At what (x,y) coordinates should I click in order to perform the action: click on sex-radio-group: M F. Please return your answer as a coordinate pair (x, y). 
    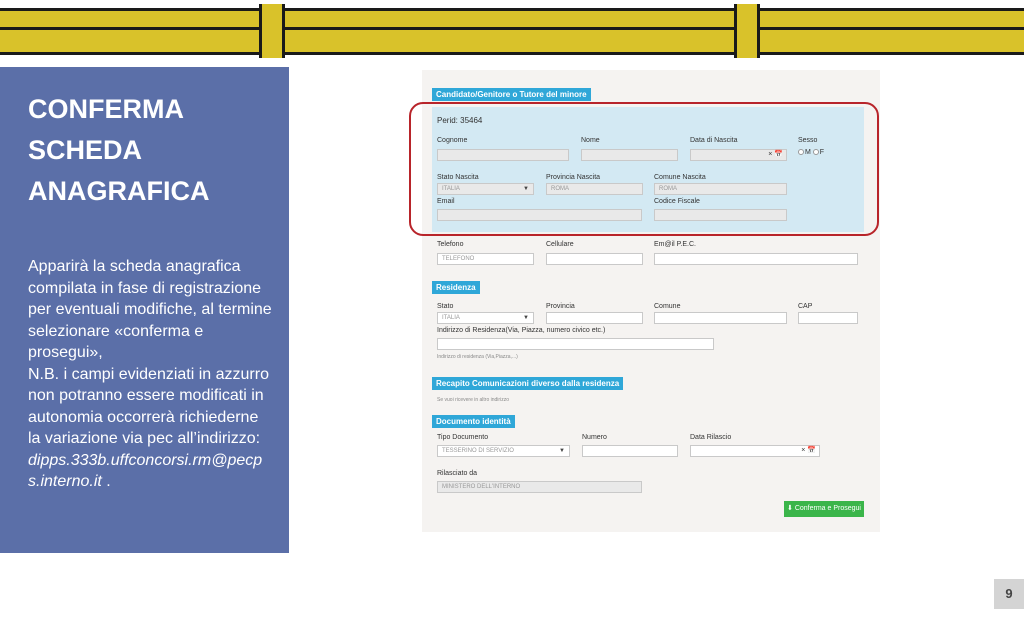
    Looking at the image, I should click on (811, 152).